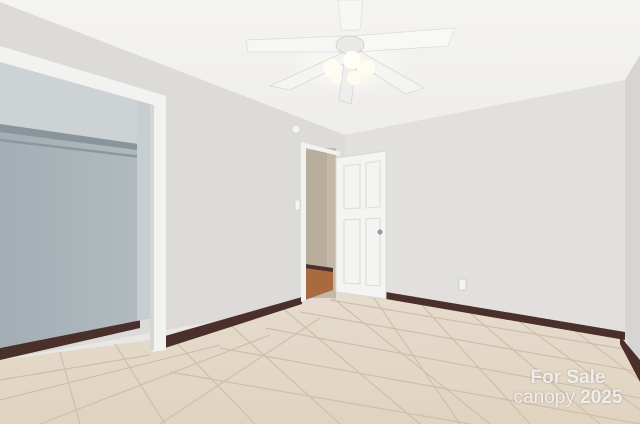 This screenshot has width=640, height=424. Describe the element at coordinates (316, 209) in the screenshot. I see `hall-wall` at that location.